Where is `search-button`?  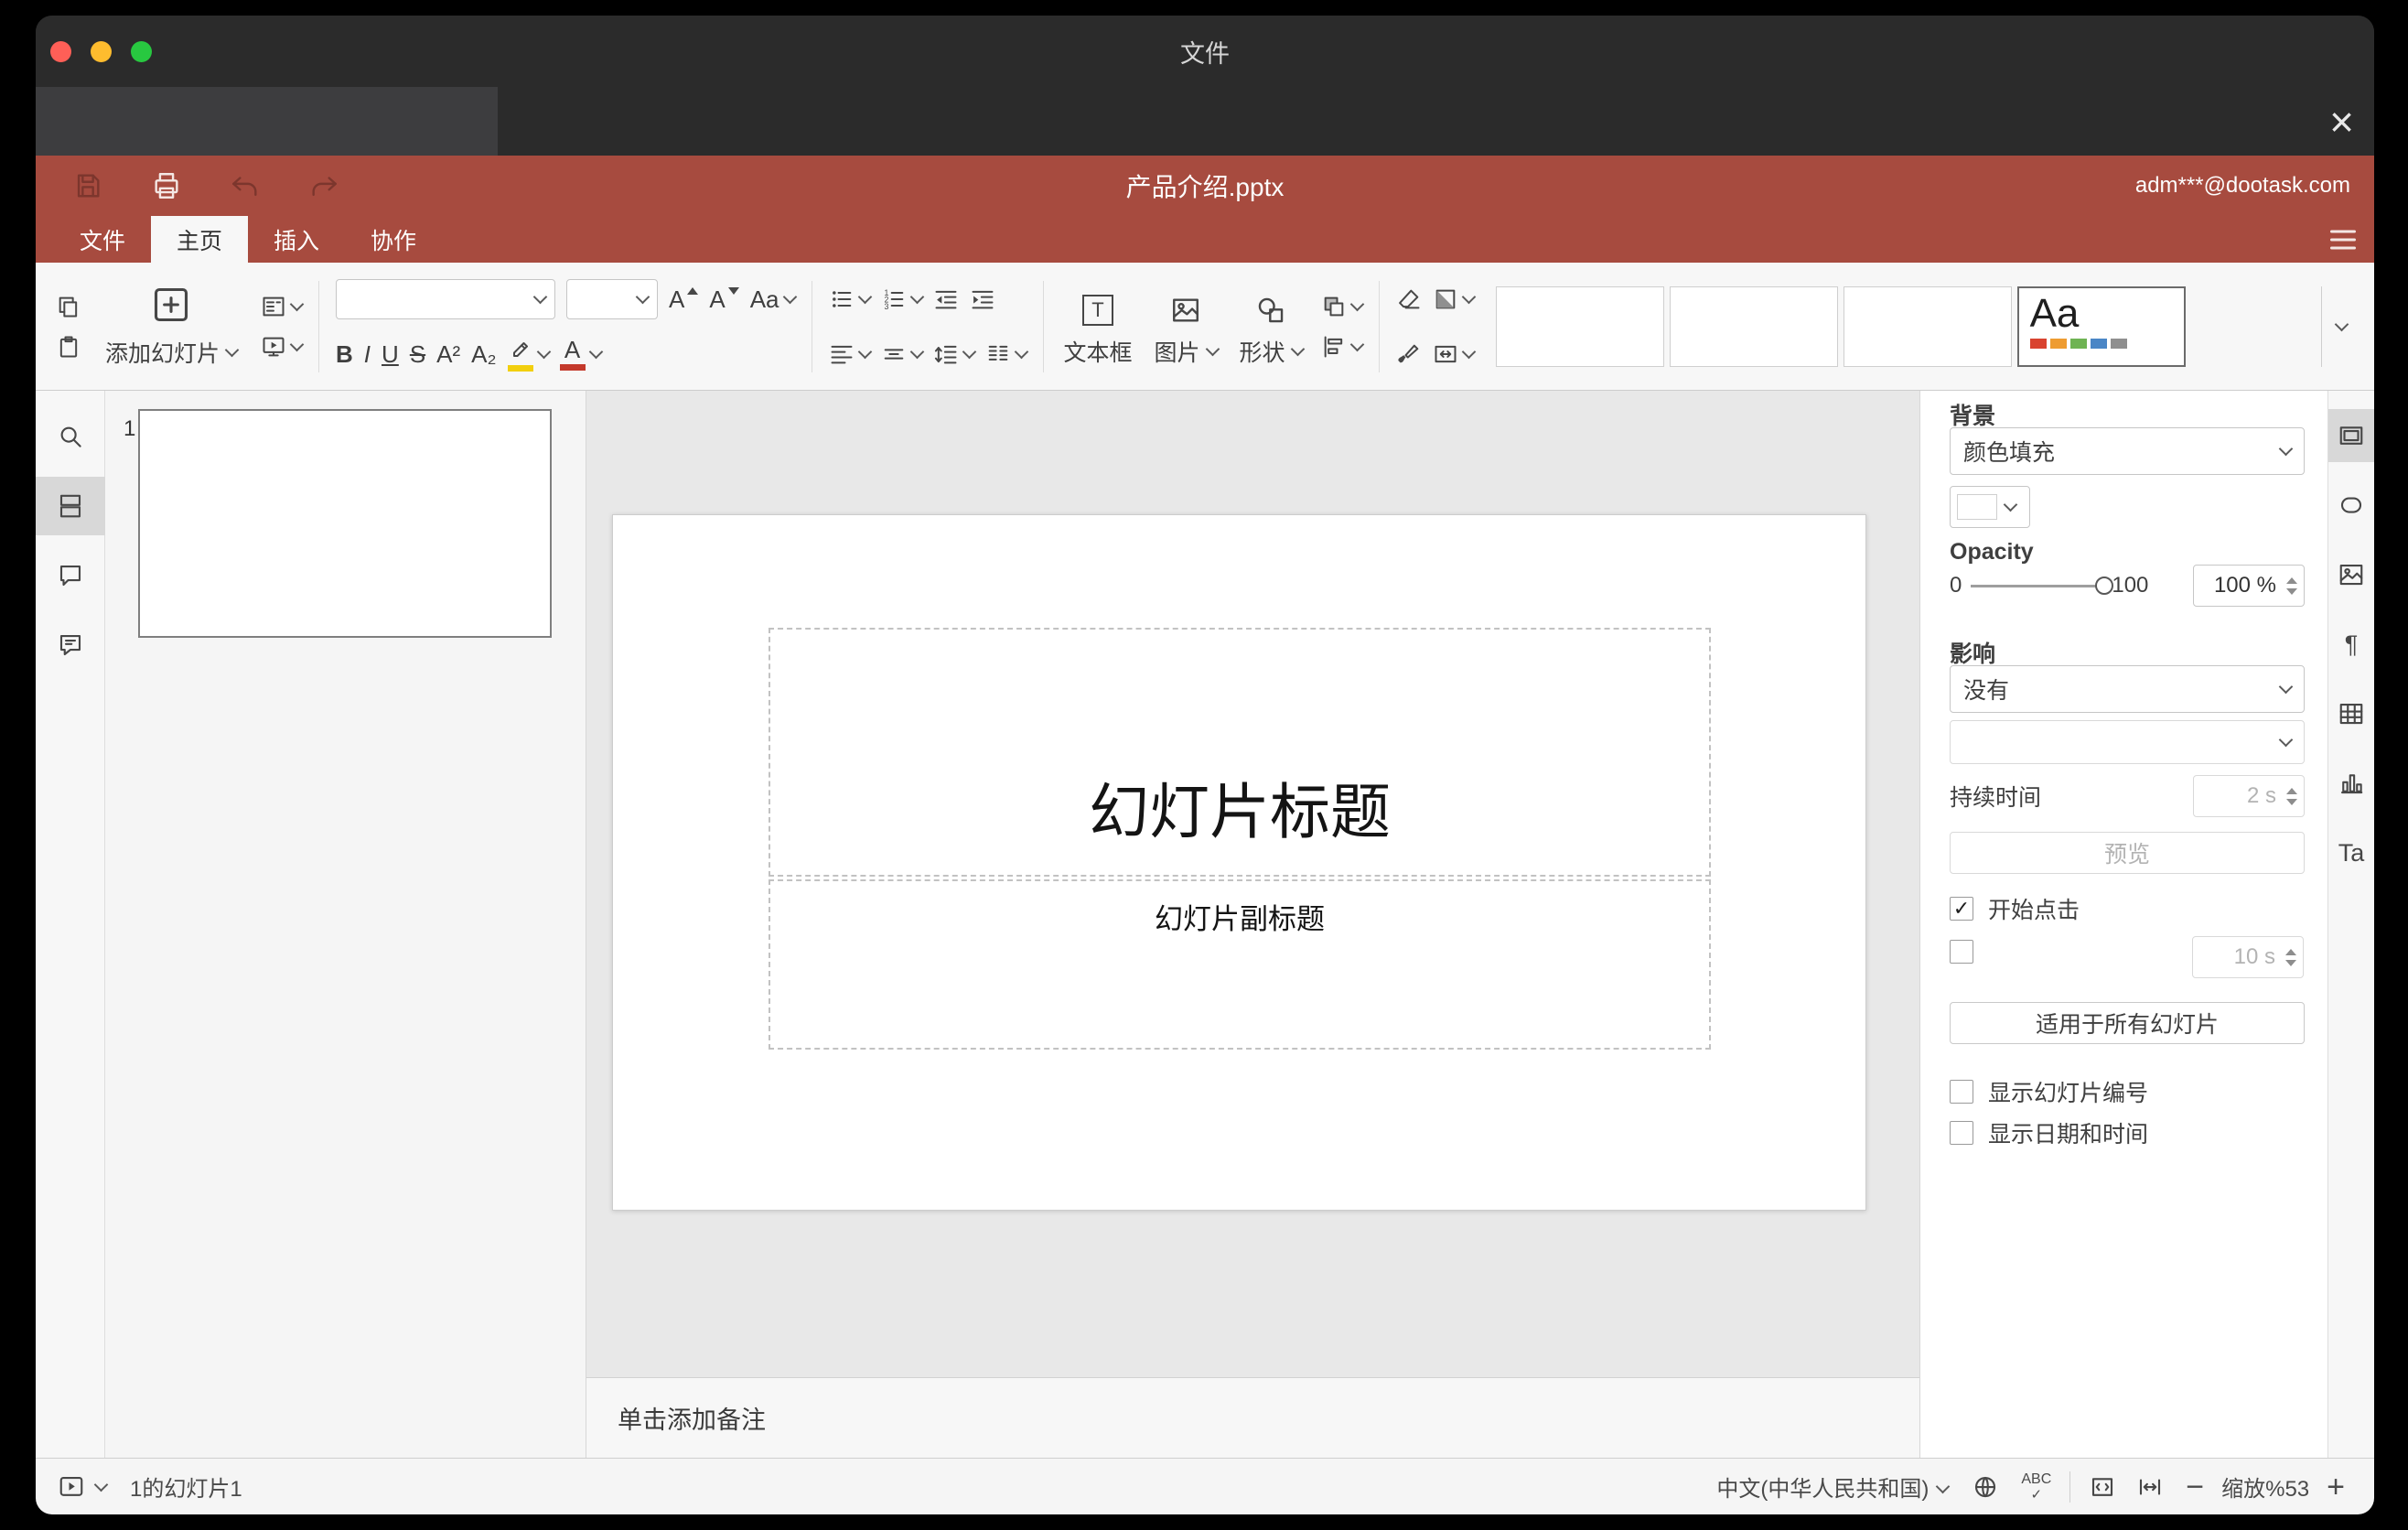
search-button is located at coordinates (70, 436).